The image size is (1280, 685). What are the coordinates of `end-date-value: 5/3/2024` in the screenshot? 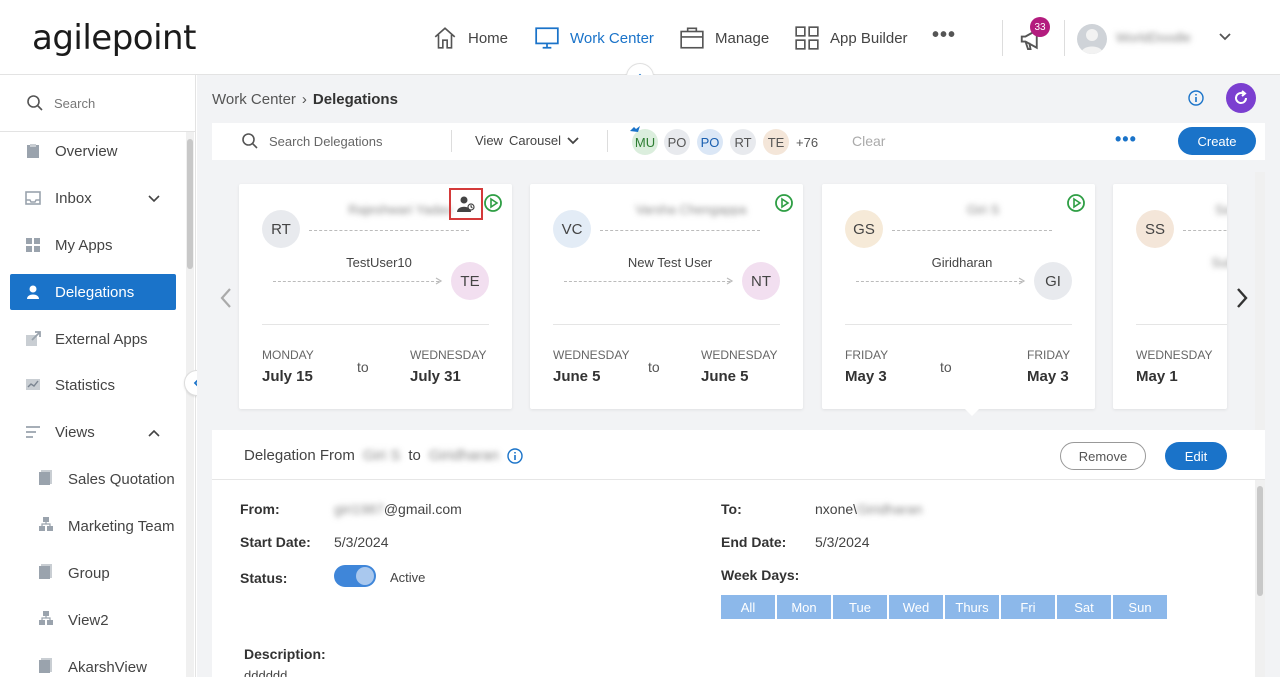 It's located at (842, 542).